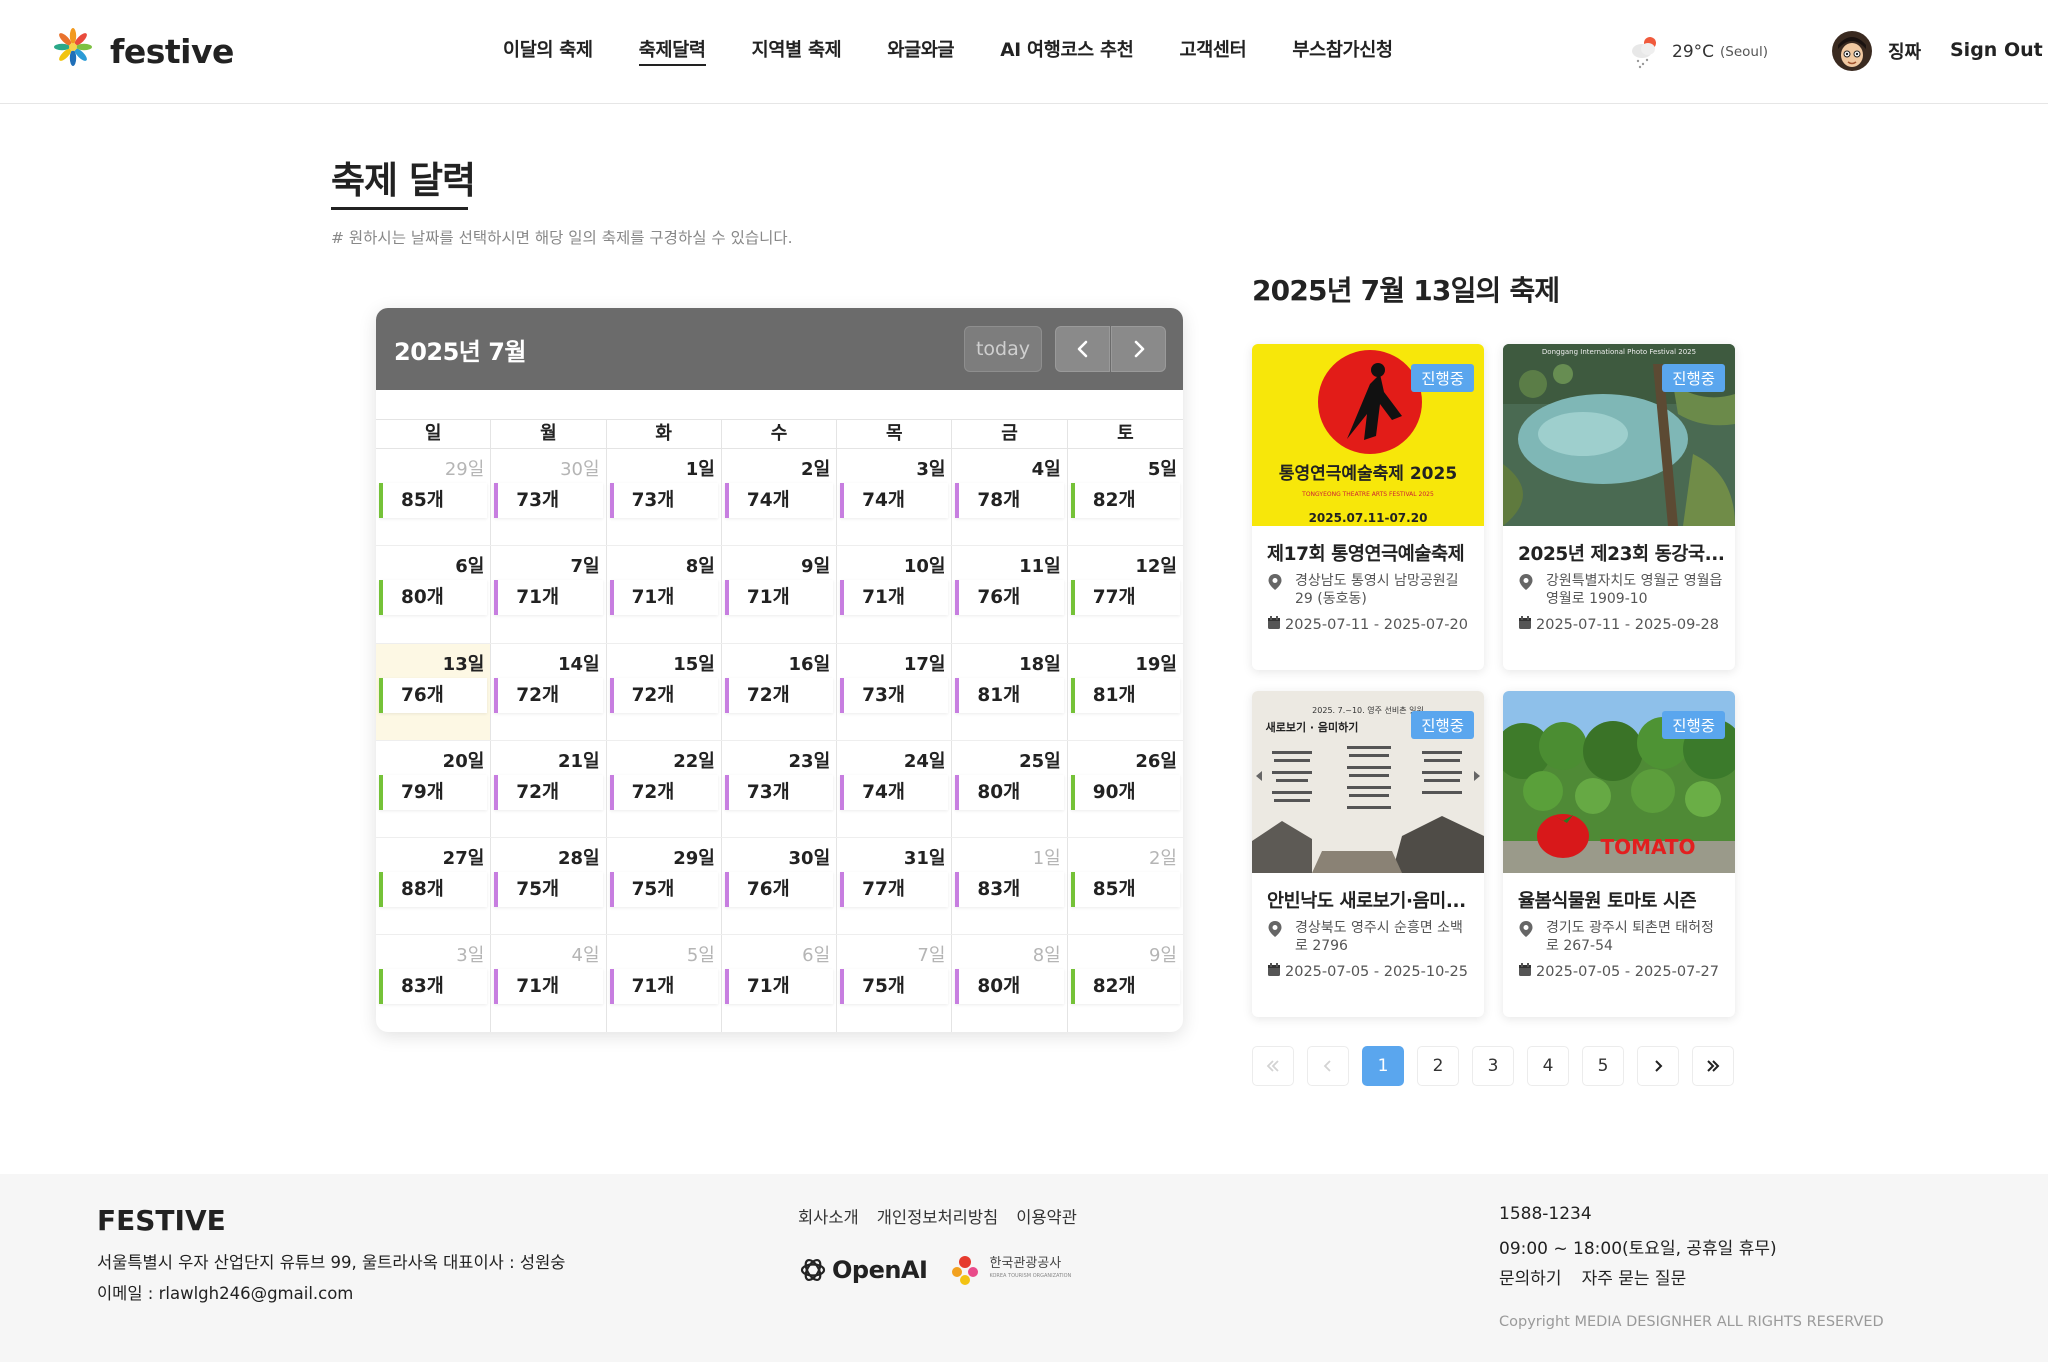 The image size is (2048, 1362). I want to click on calendar-day: 25일 80개, so click(1010, 789).